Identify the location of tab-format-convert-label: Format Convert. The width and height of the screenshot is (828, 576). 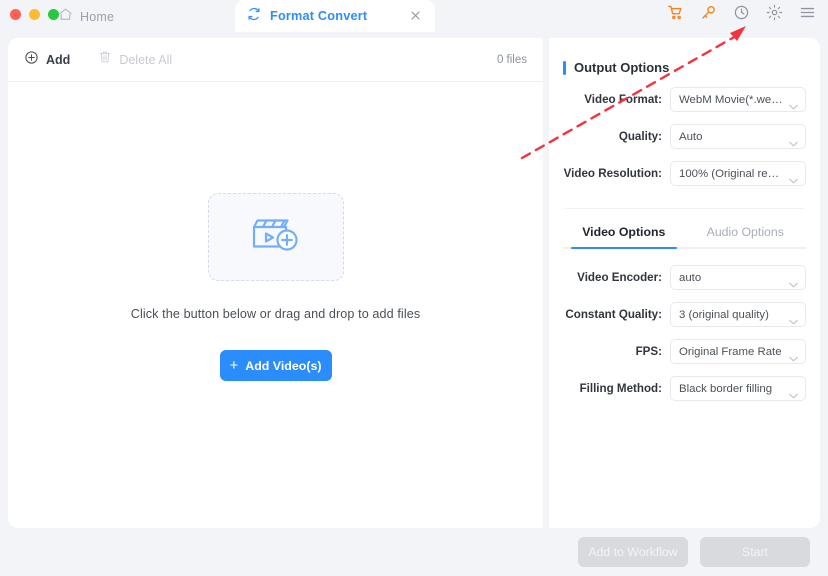
(319, 16).